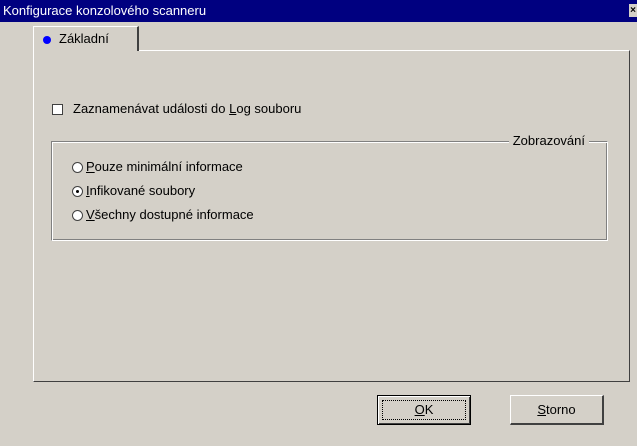 Image resolution: width=637 pixels, height=446 pixels. Describe the element at coordinates (141, 190) in the screenshot. I see `radio-label: Infikované soubory` at that location.